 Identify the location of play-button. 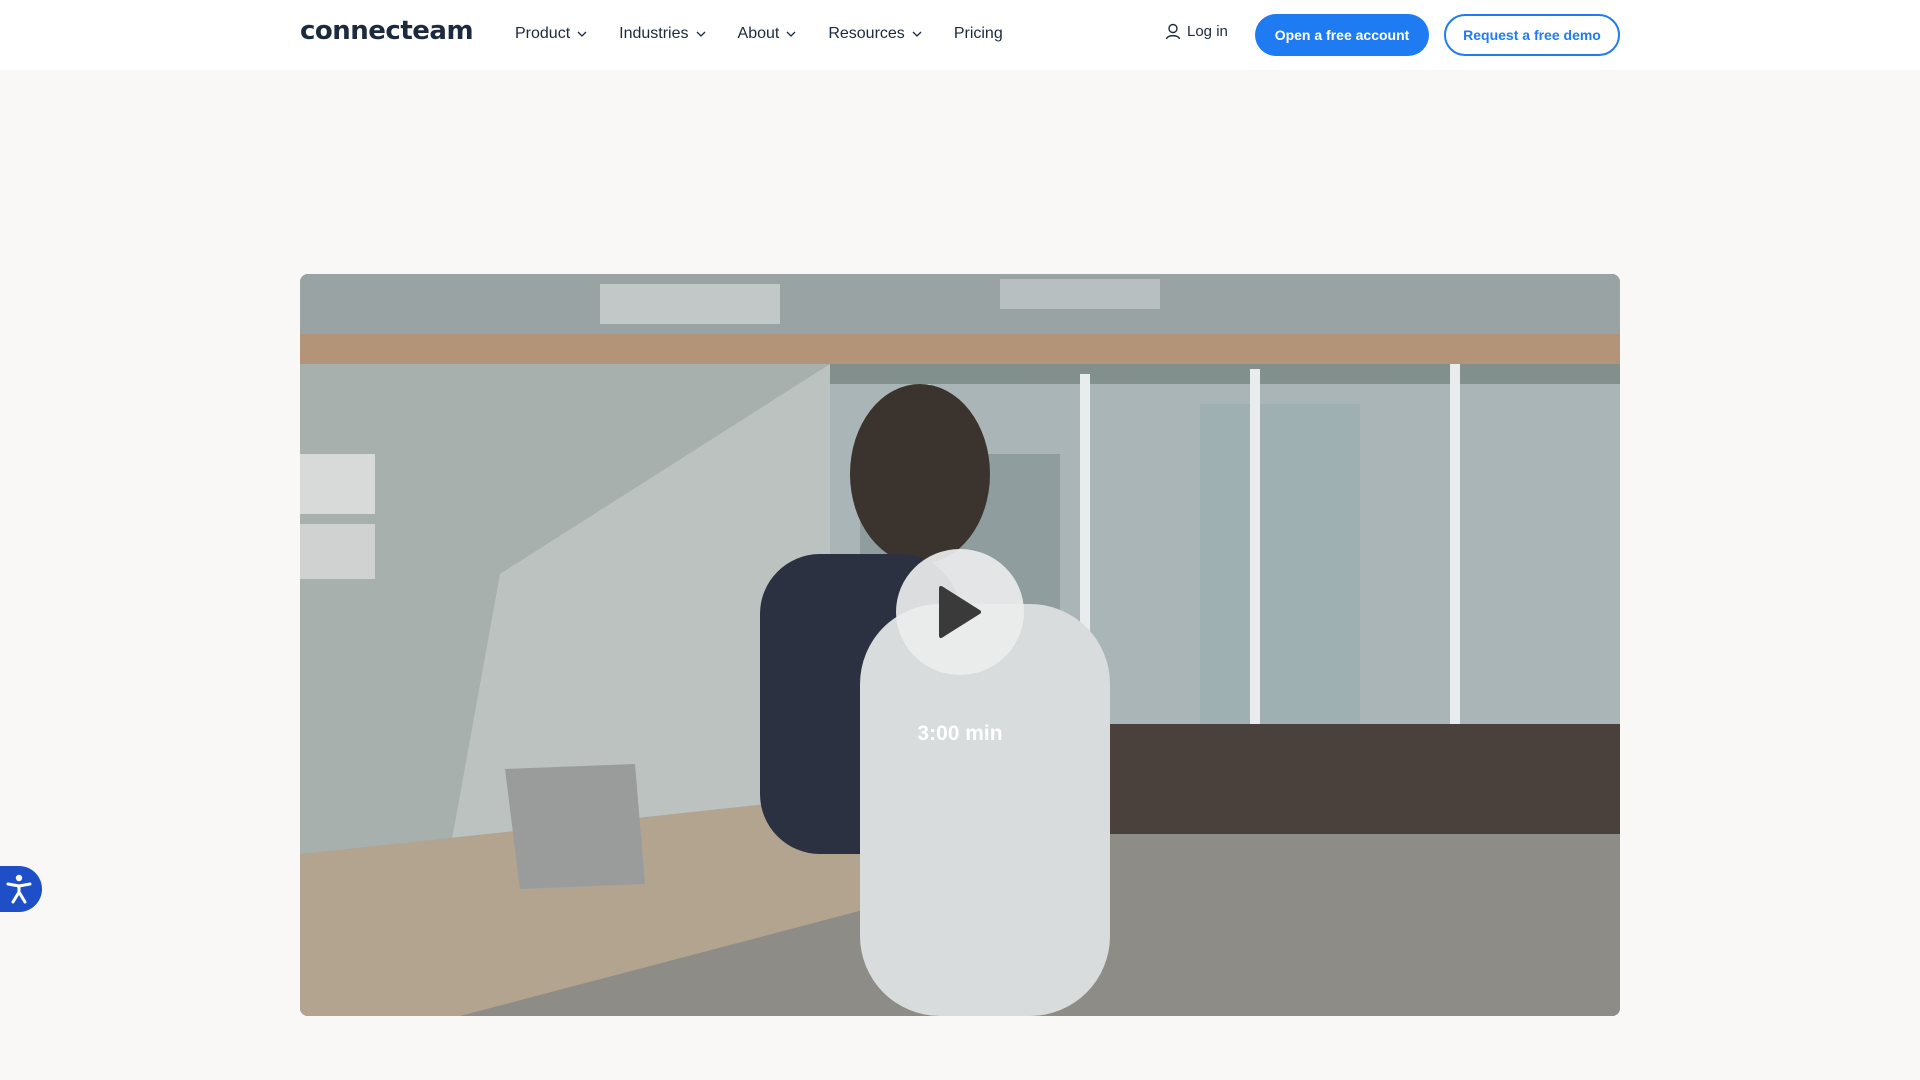
(960, 612).